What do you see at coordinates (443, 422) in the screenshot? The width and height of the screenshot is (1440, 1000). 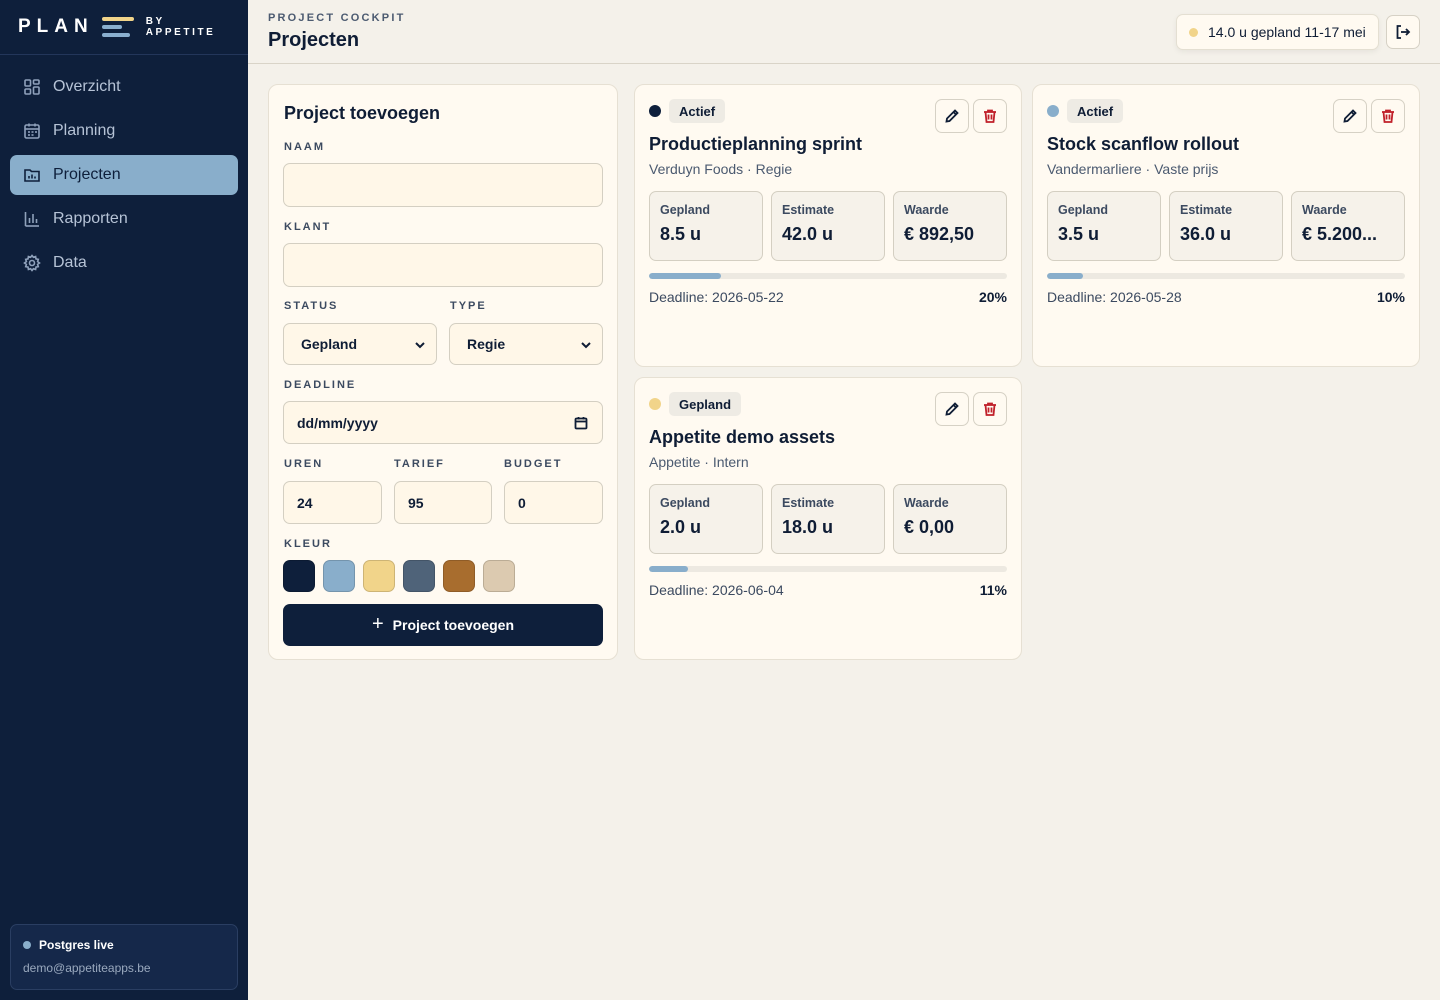 I see `deadline-input: dd/mm/yyyy` at bounding box center [443, 422].